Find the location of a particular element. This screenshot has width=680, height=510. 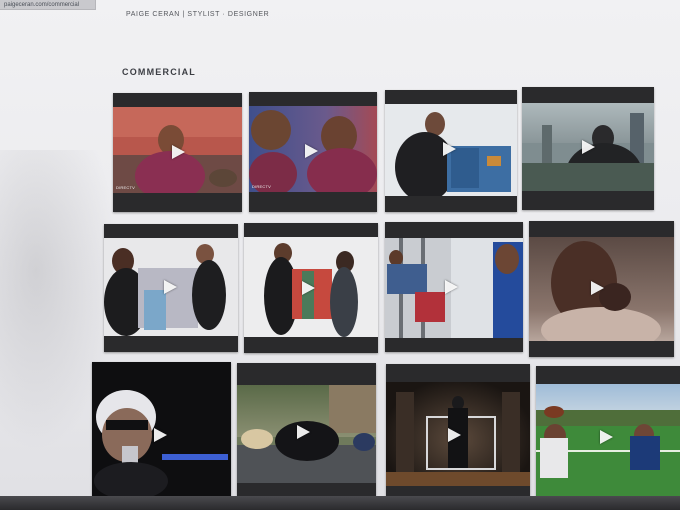

address-bar: paigeceran.com/commercial is located at coordinates (48, 5).